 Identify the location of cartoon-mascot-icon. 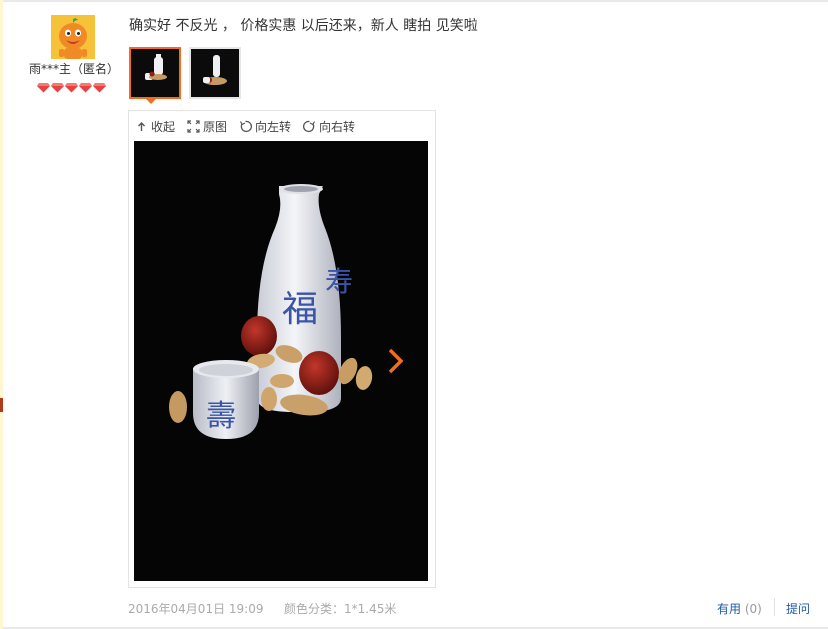
(73, 37).